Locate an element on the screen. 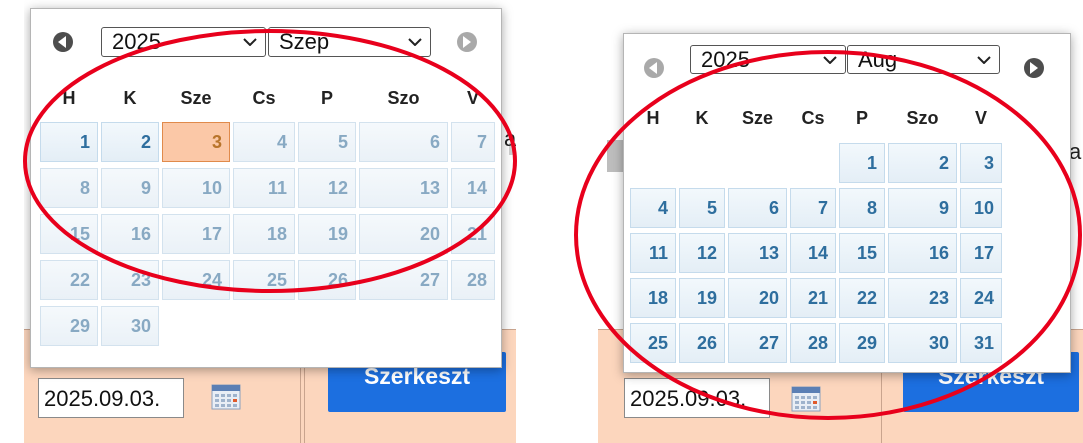 The height and width of the screenshot is (443, 1083). month-value: Aug is located at coordinates (878, 59).